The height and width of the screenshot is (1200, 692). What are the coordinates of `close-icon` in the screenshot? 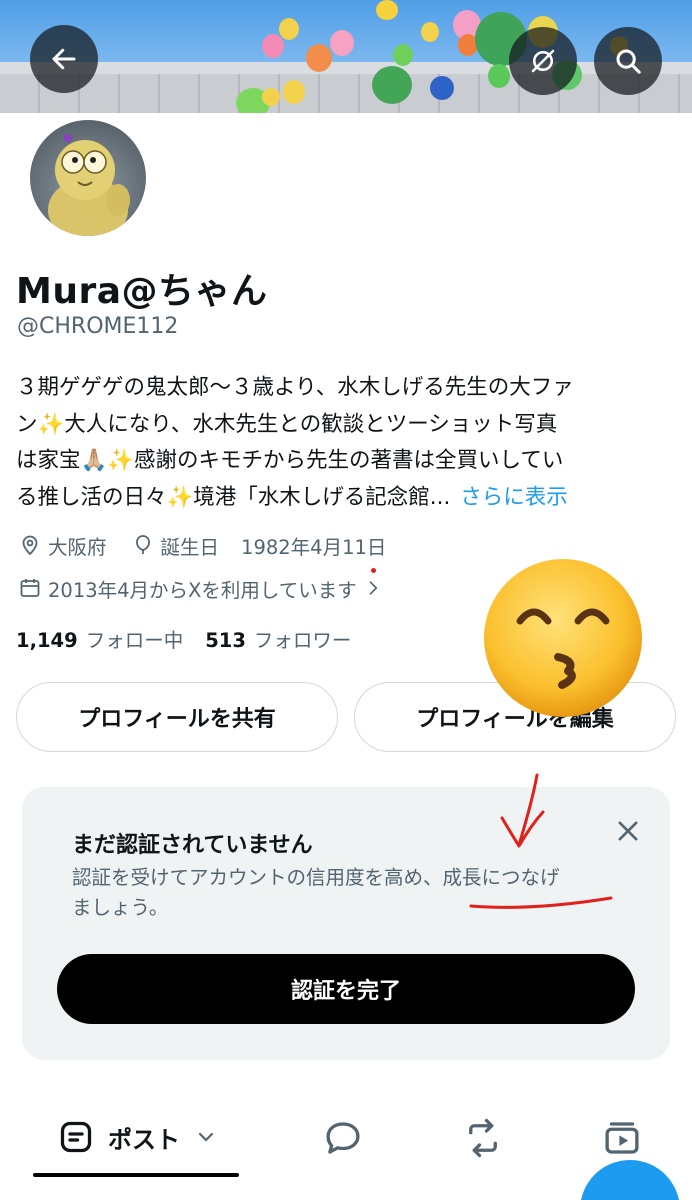 It's located at (628, 831).